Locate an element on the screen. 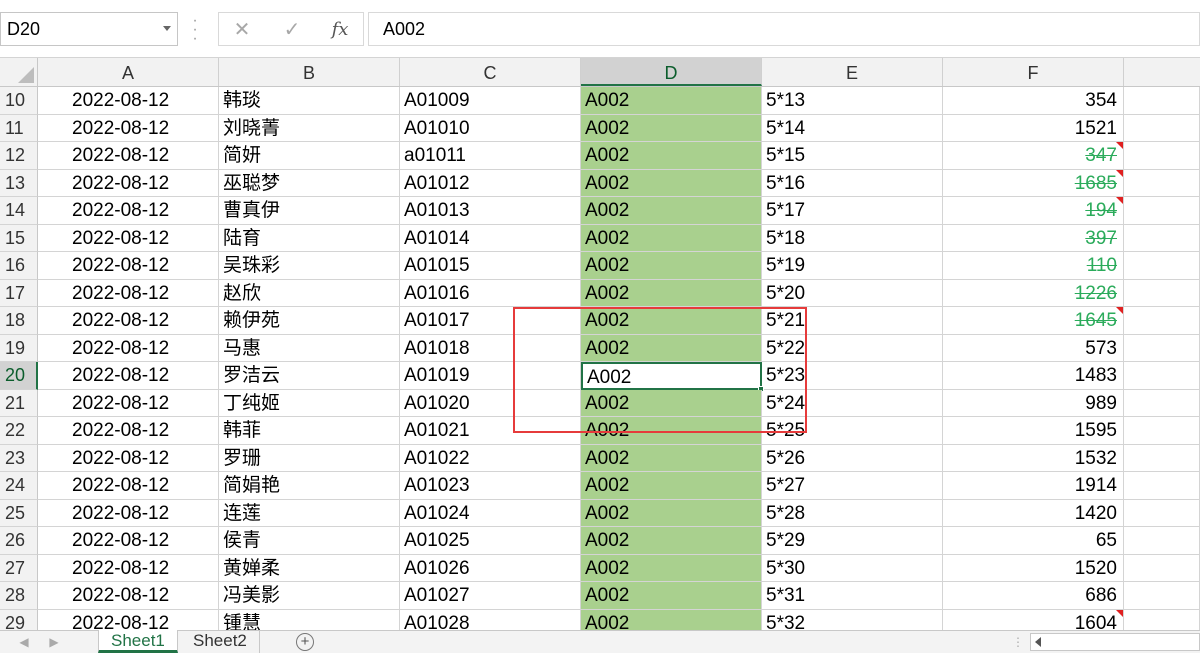 This screenshot has width=1200, height=653. cell-b: 韩琰 is located at coordinates (309, 101).